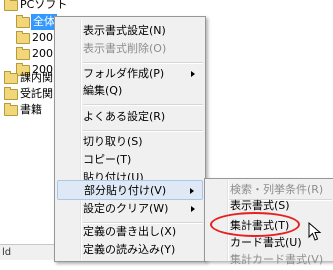 This screenshot has height=270, width=333. What do you see at coordinates (130, 250) in the screenshot?
I see `menu-item-import-definitions: 定義の読み込み(Y)` at bounding box center [130, 250].